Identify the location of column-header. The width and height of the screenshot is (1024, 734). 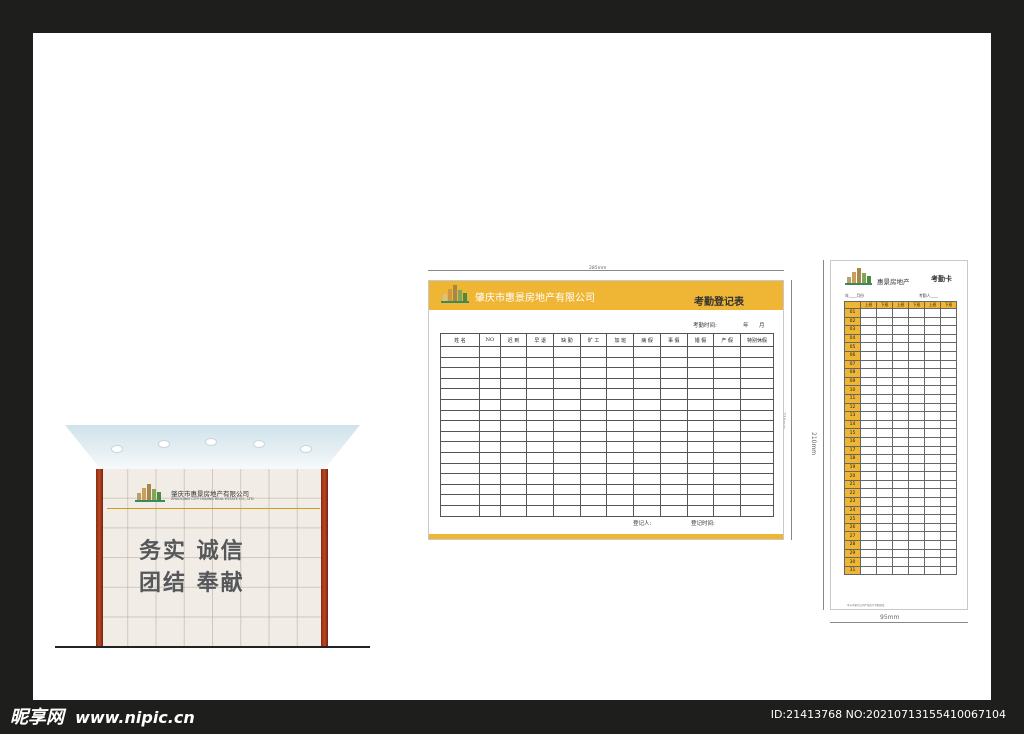
(852, 305).